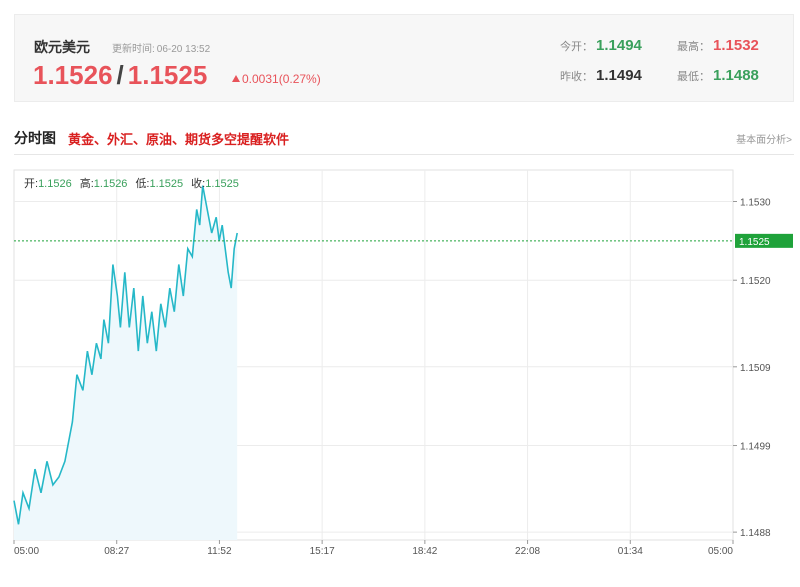  Describe the element at coordinates (755, 202) in the screenshot. I see `y-tick-label: 1.1530` at that location.